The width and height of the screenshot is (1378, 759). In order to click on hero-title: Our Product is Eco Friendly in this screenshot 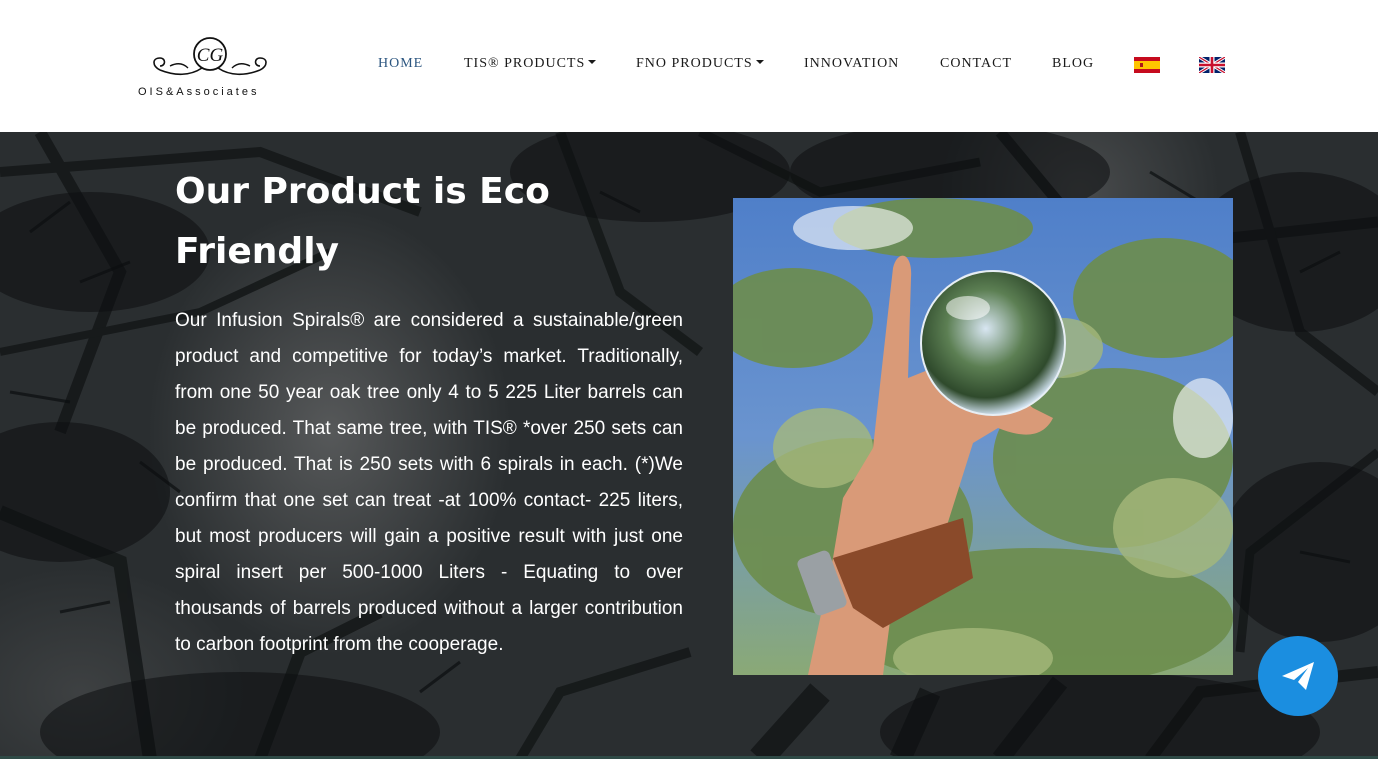, I will do `click(362, 221)`.